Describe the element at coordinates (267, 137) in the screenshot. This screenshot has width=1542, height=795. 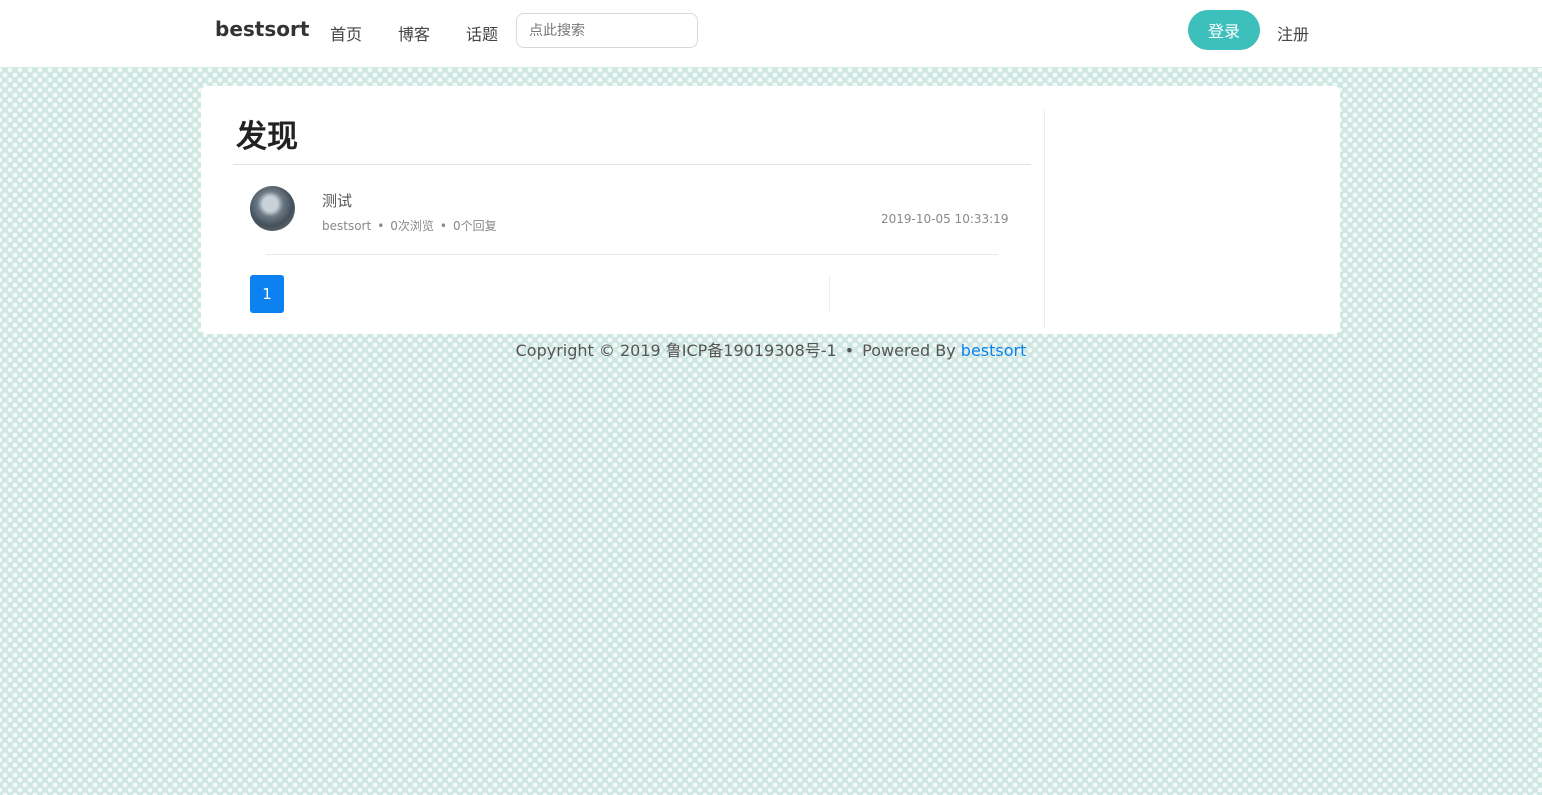
I see `page-title: 发现` at that location.